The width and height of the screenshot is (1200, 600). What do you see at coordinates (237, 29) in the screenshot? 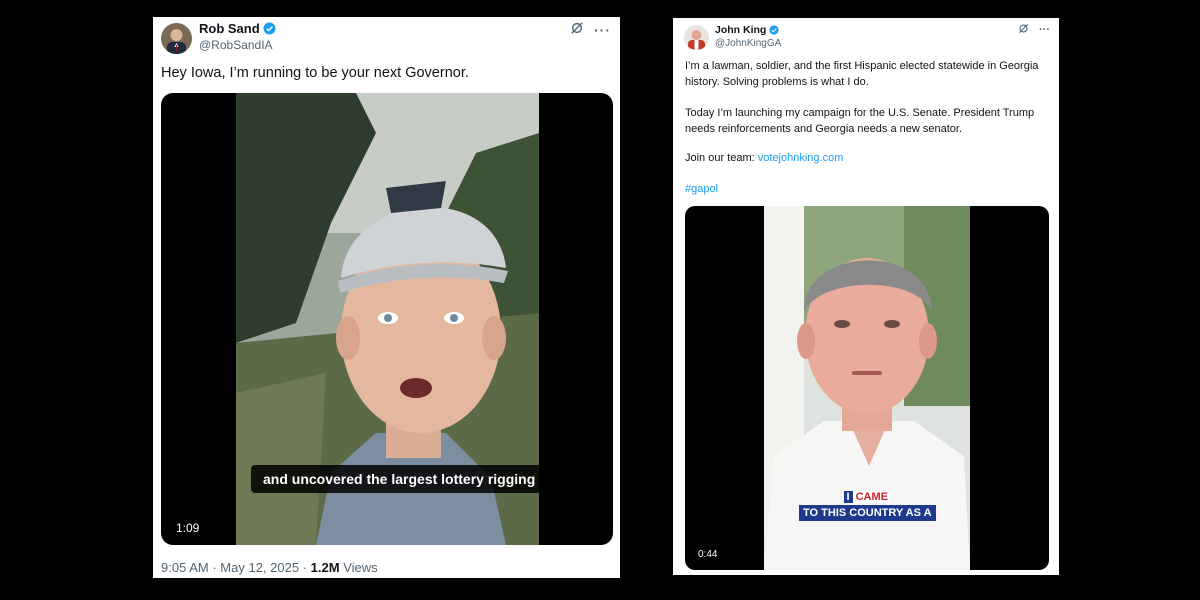
I see `display-name: Rob Sand` at bounding box center [237, 29].